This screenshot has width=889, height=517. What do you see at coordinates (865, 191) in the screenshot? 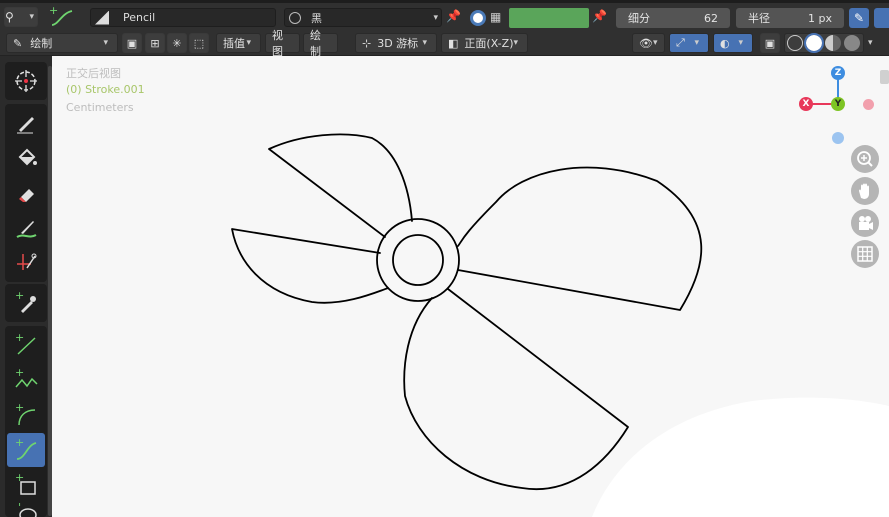
I see `hand-pan-icon` at bounding box center [865, 191].